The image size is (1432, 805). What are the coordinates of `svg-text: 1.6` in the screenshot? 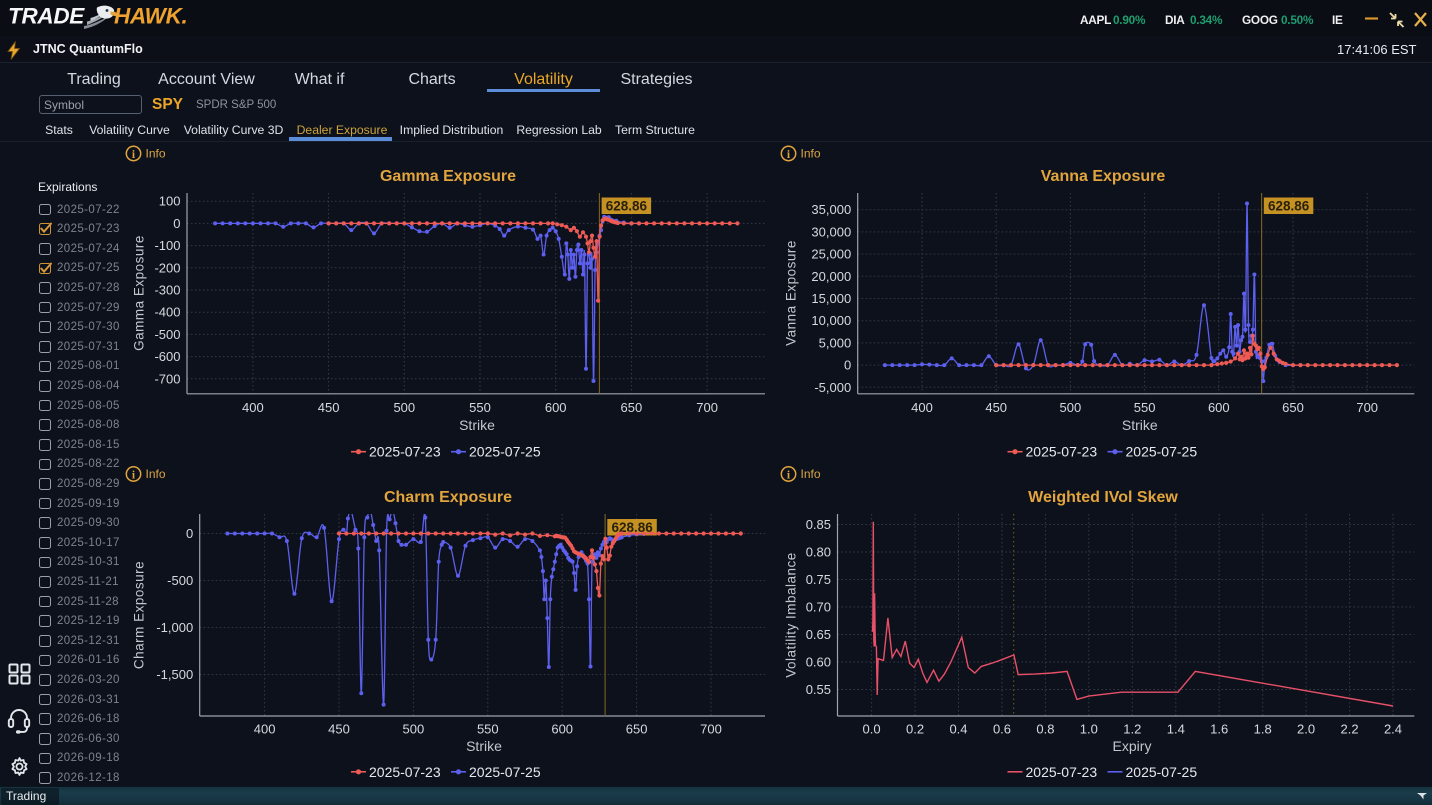 It's located at (1219, 729).